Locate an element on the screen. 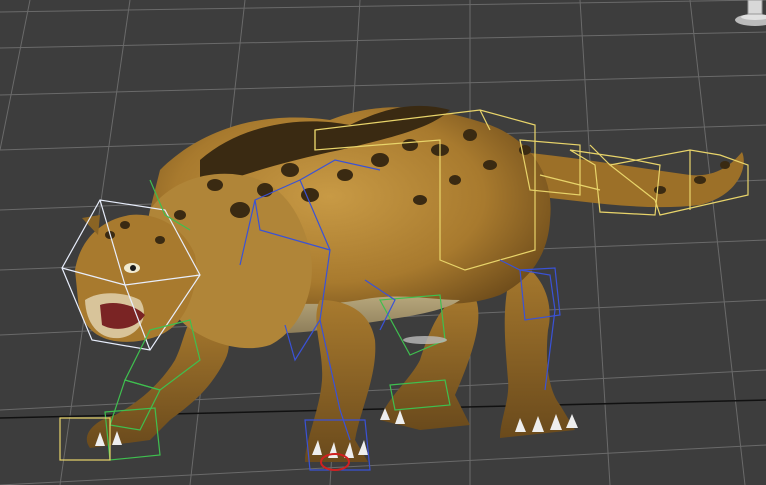 This screenshot has height=485, width=766. ear is located at coordinates (91, 225).